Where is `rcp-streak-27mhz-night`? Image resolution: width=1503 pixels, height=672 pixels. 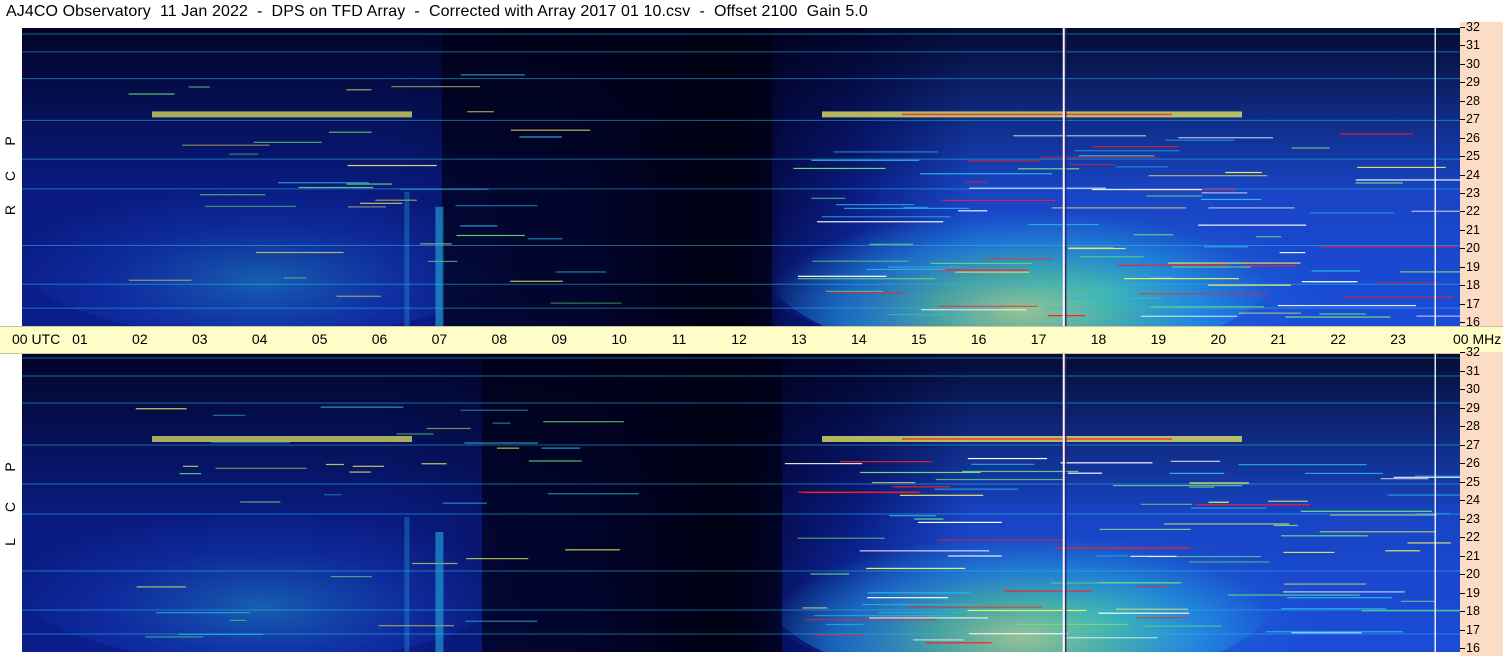 rcp-streak-27mhz-night is located at coordinates (282, 114).